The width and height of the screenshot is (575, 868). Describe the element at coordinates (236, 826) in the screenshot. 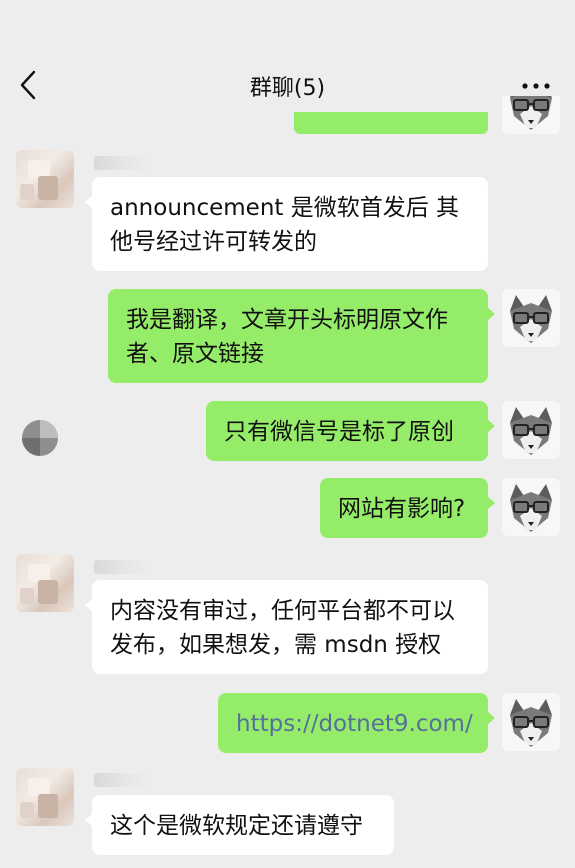

I see `message-text: 这个是微软规定还请遵守` at that location.